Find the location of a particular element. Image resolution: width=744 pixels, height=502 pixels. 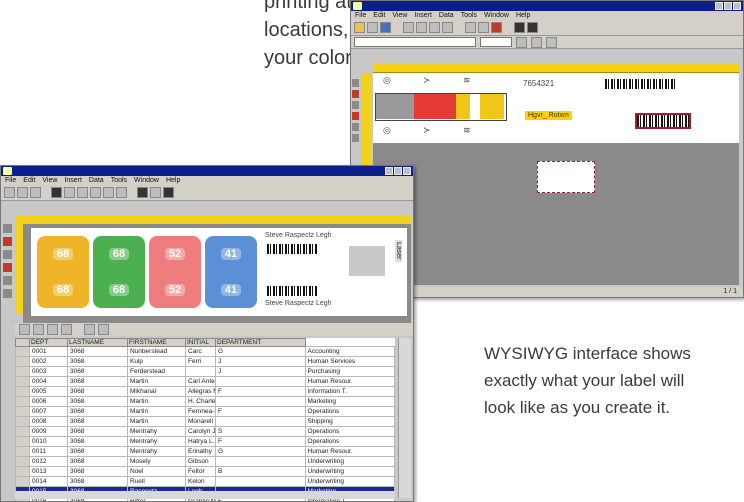

first-record-icon is located at coordinates (24, 329).